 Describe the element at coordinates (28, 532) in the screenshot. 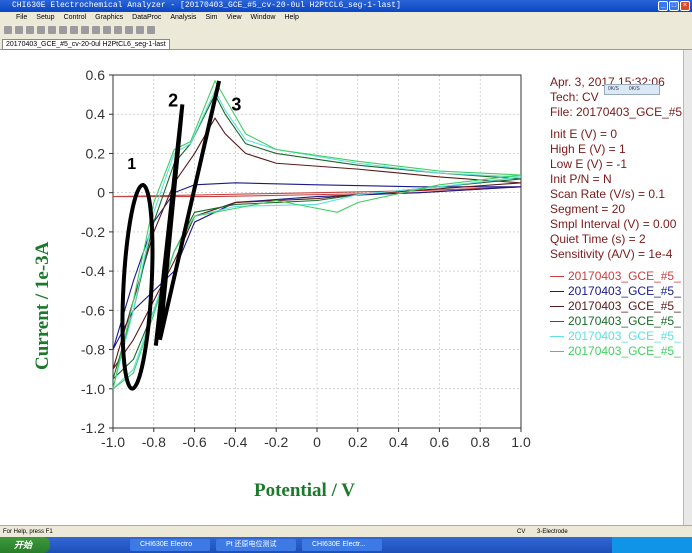

I see `status-help: For Help, press F1` at that location.